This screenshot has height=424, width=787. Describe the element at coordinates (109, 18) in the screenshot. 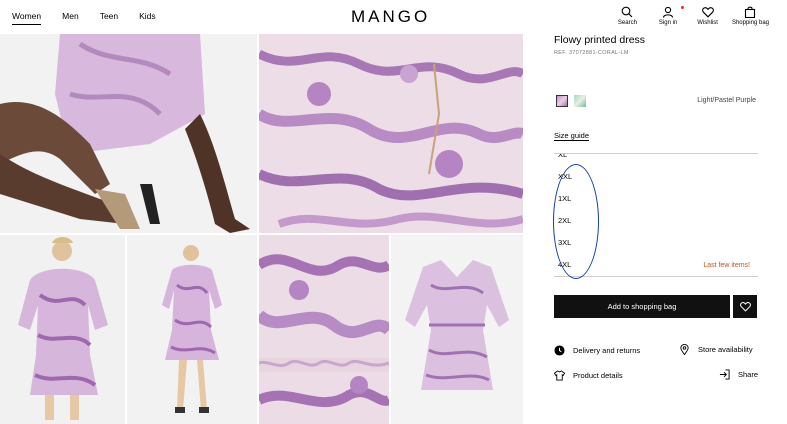

I see `nav-teen: Teen` at that location.